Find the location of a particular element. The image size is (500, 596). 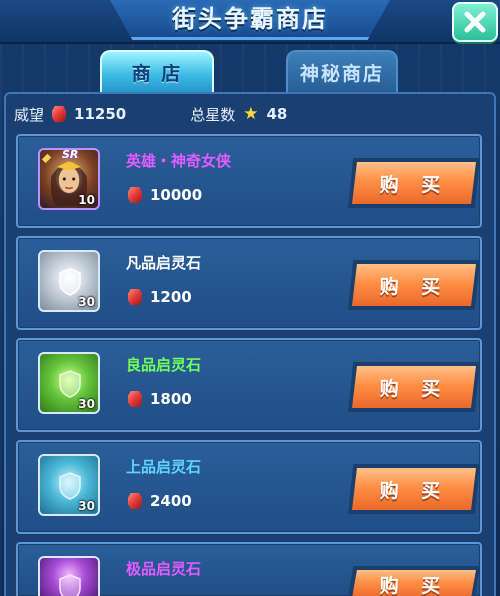

item-price: 1800 is located at coordinates (160, 399).